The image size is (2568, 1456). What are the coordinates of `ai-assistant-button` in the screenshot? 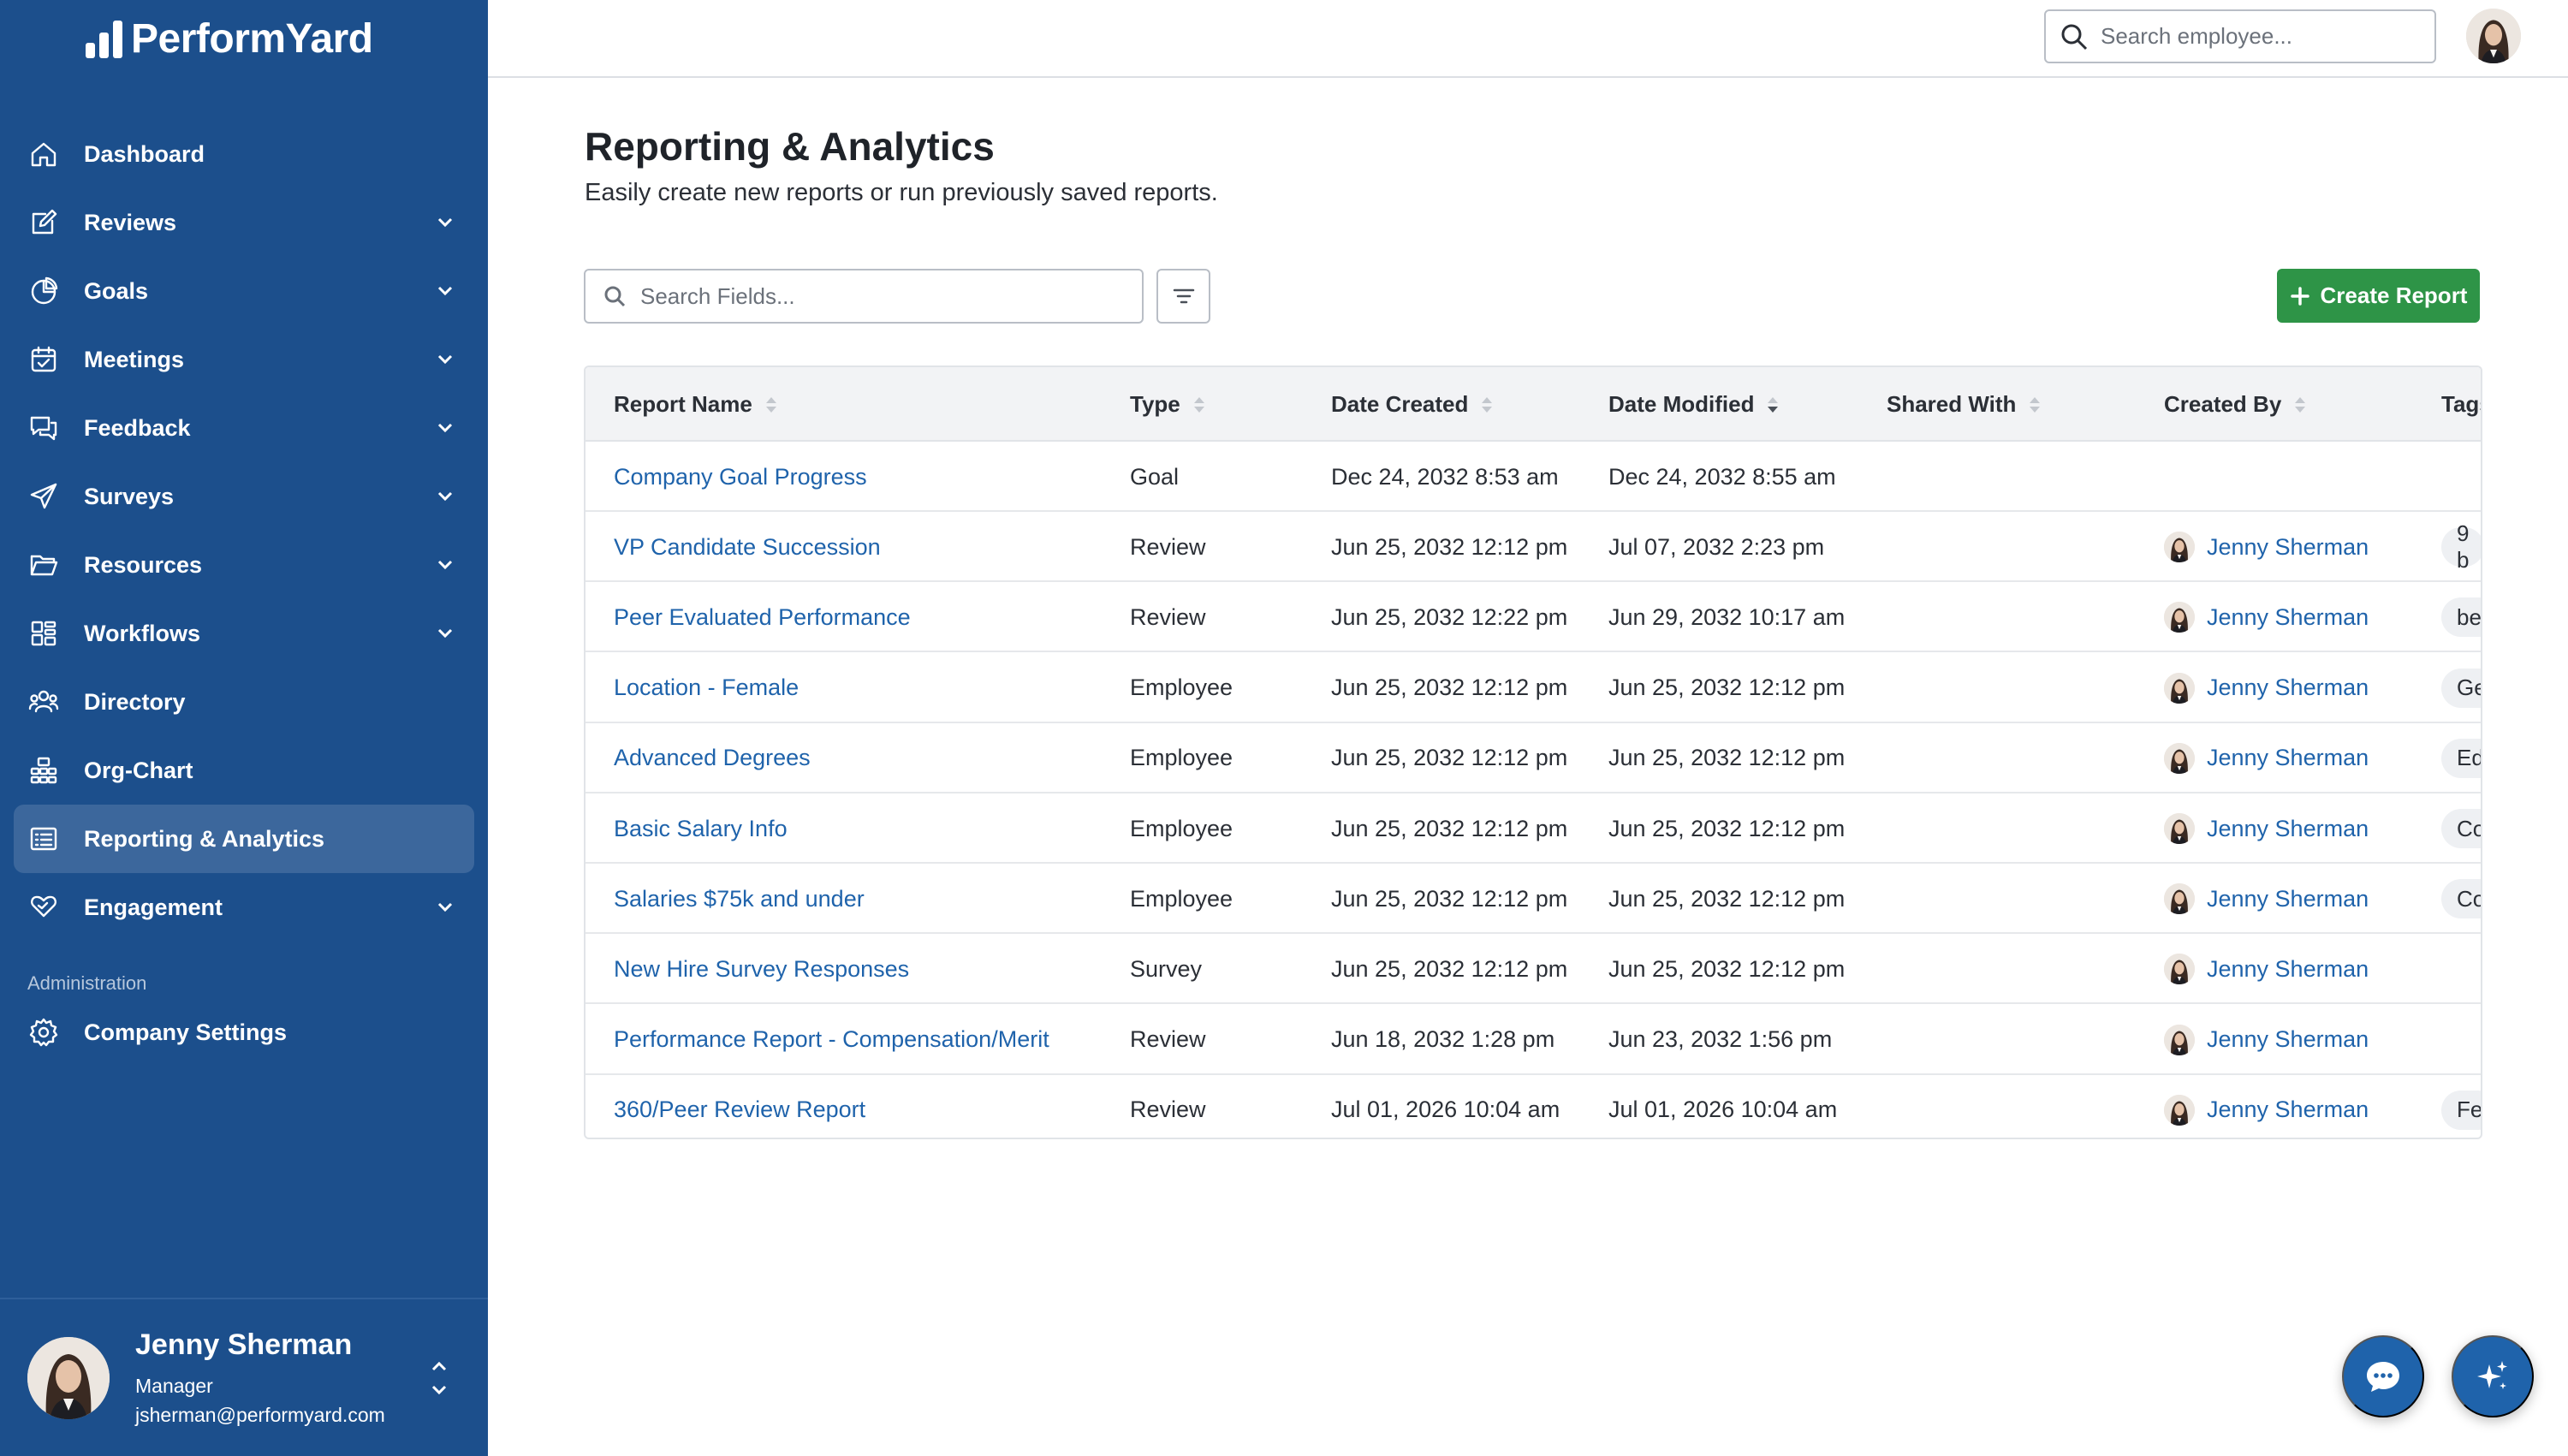 It's located at (2493, 1376).